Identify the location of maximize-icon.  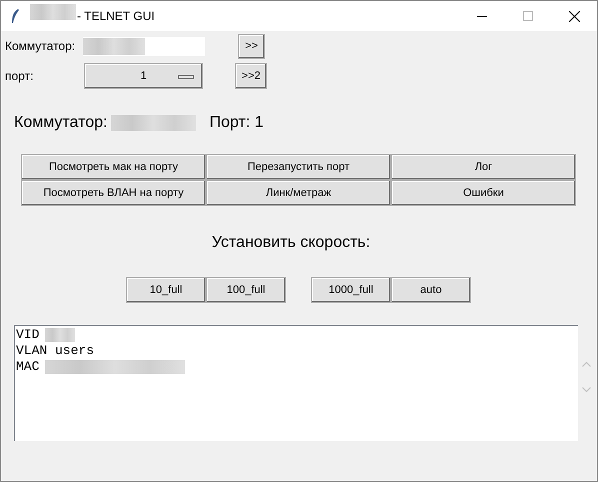
(528, 16).